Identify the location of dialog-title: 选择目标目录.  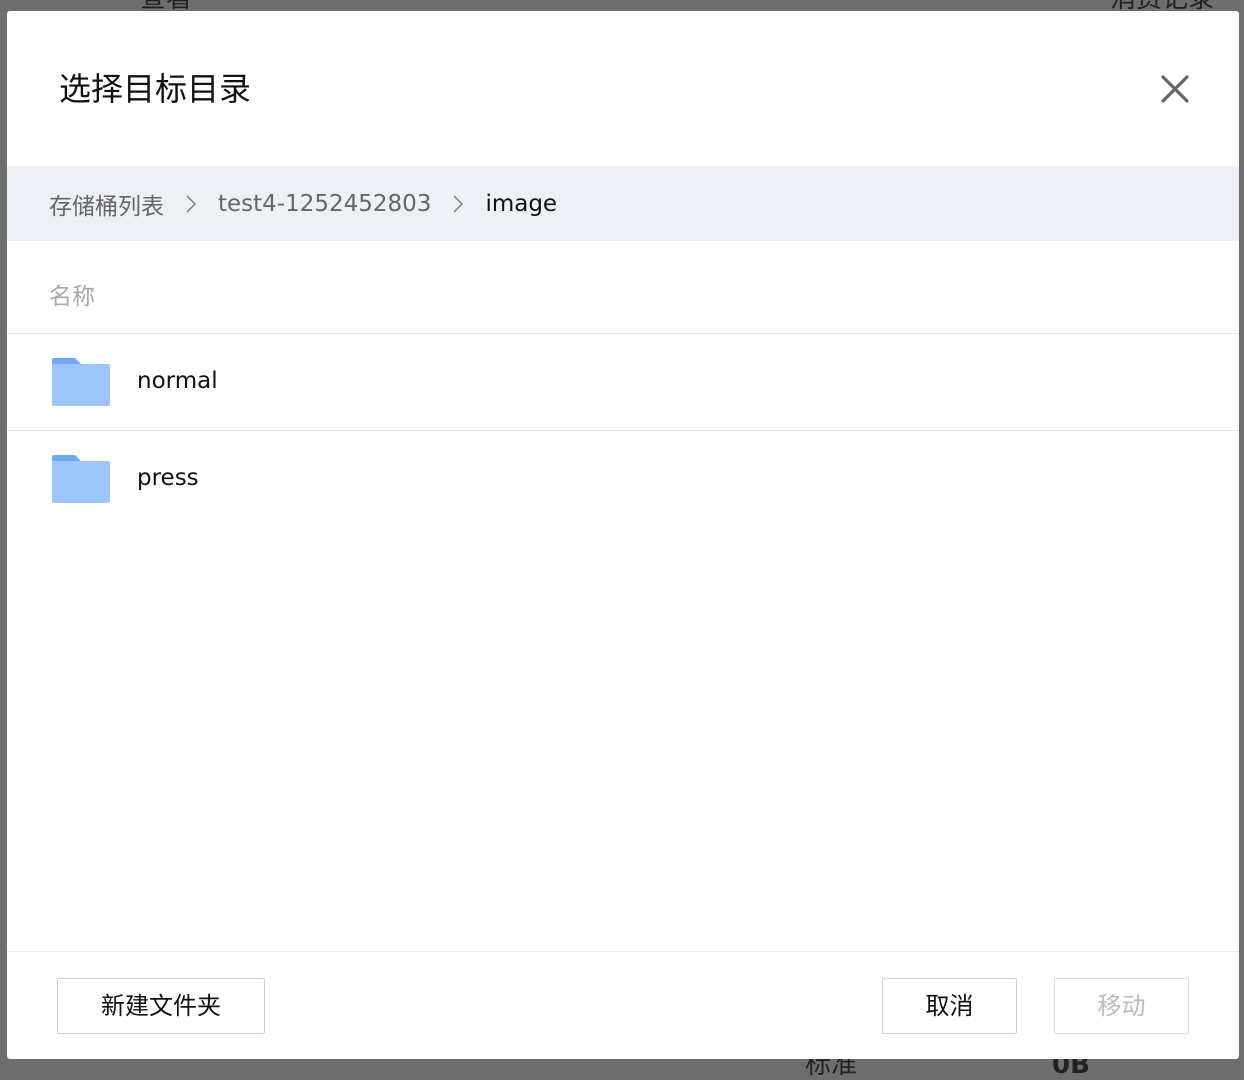
(155, 89).